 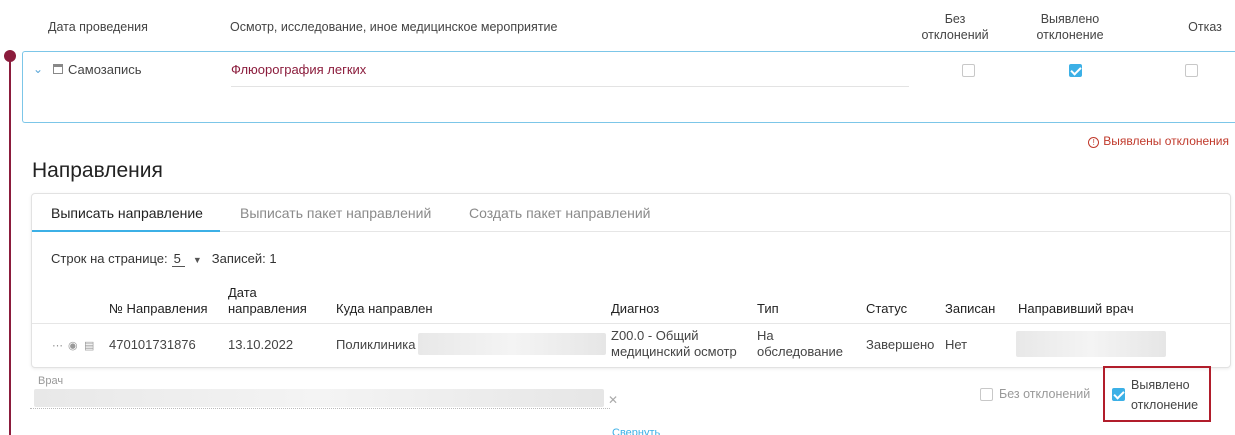 I want to click on pager: Строк на странице: 5 ▼ Записей: 1, so click(x=164, y=259).